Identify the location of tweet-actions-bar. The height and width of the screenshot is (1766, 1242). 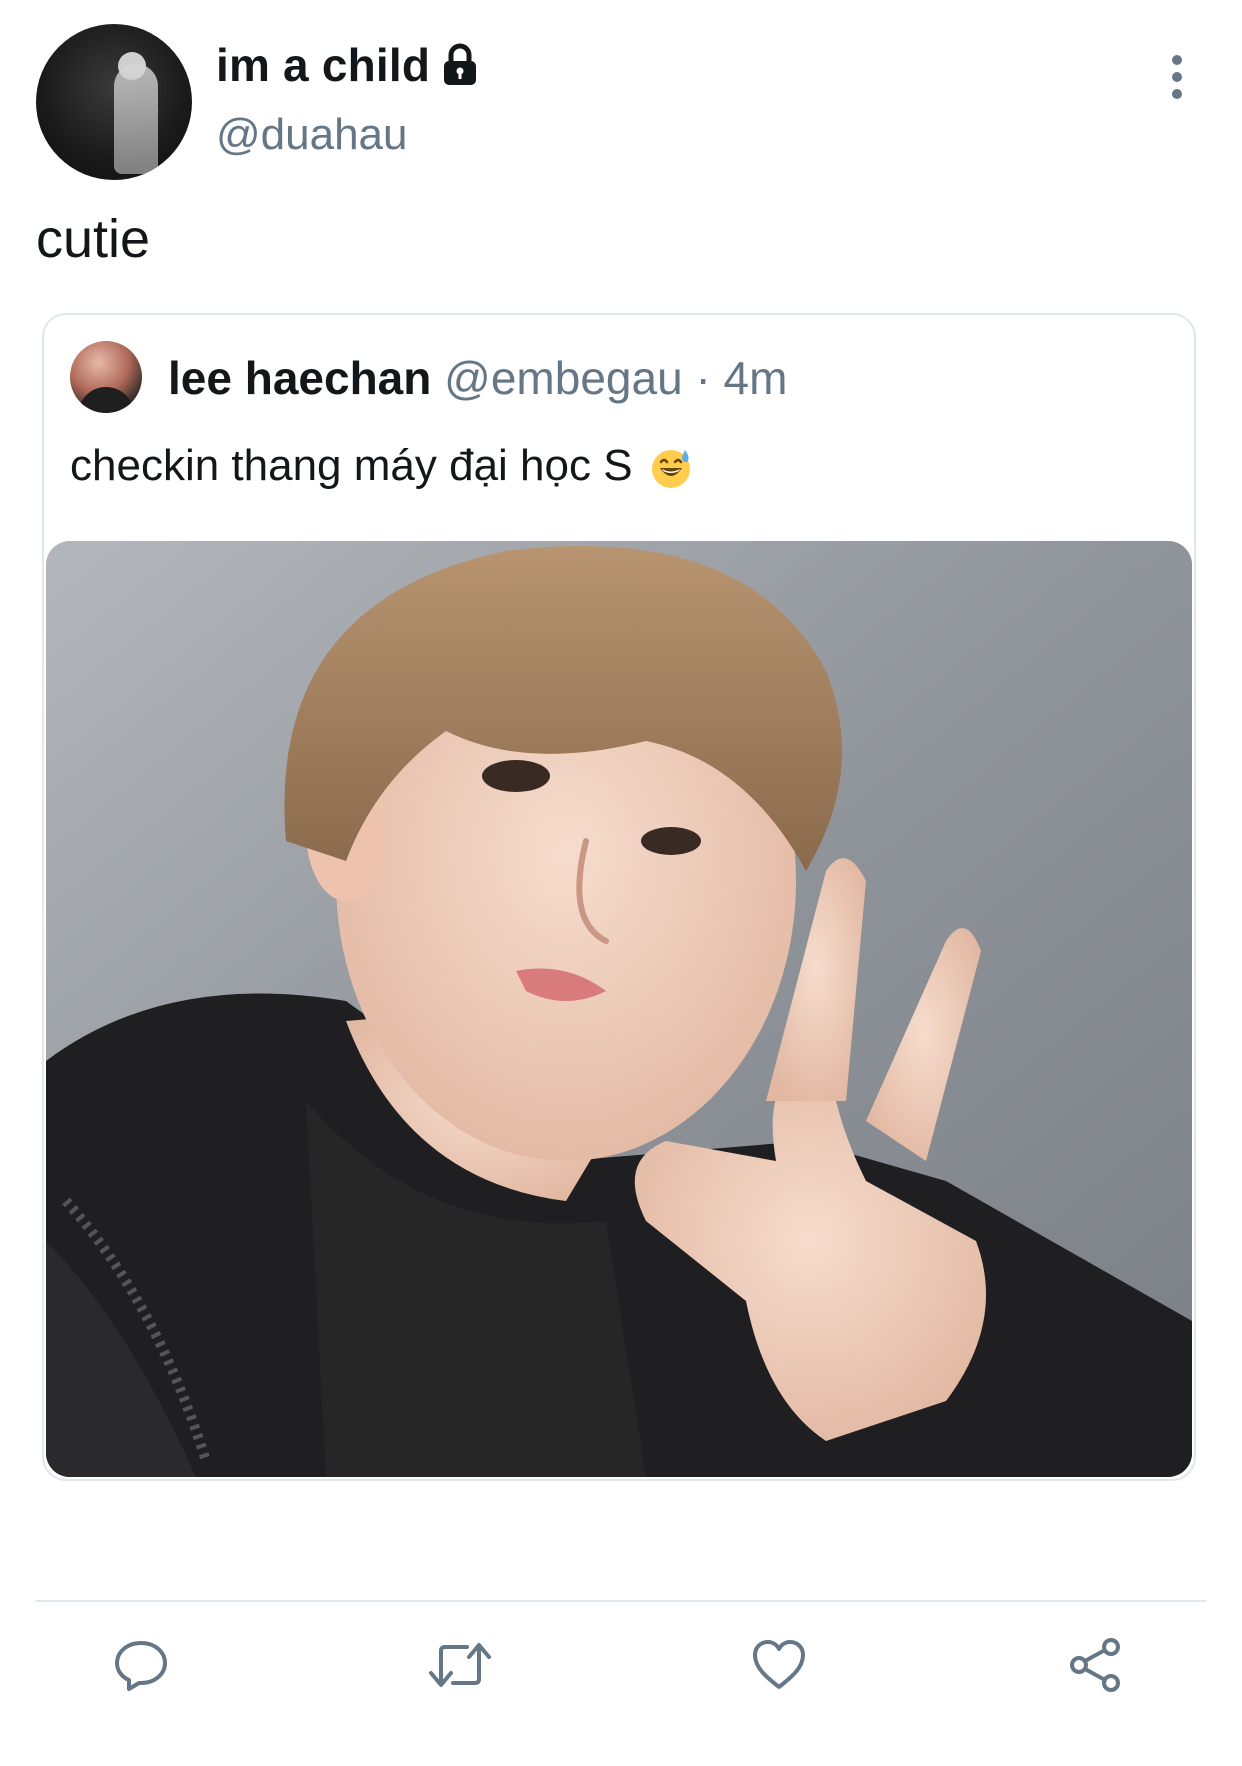
(621, 1675).